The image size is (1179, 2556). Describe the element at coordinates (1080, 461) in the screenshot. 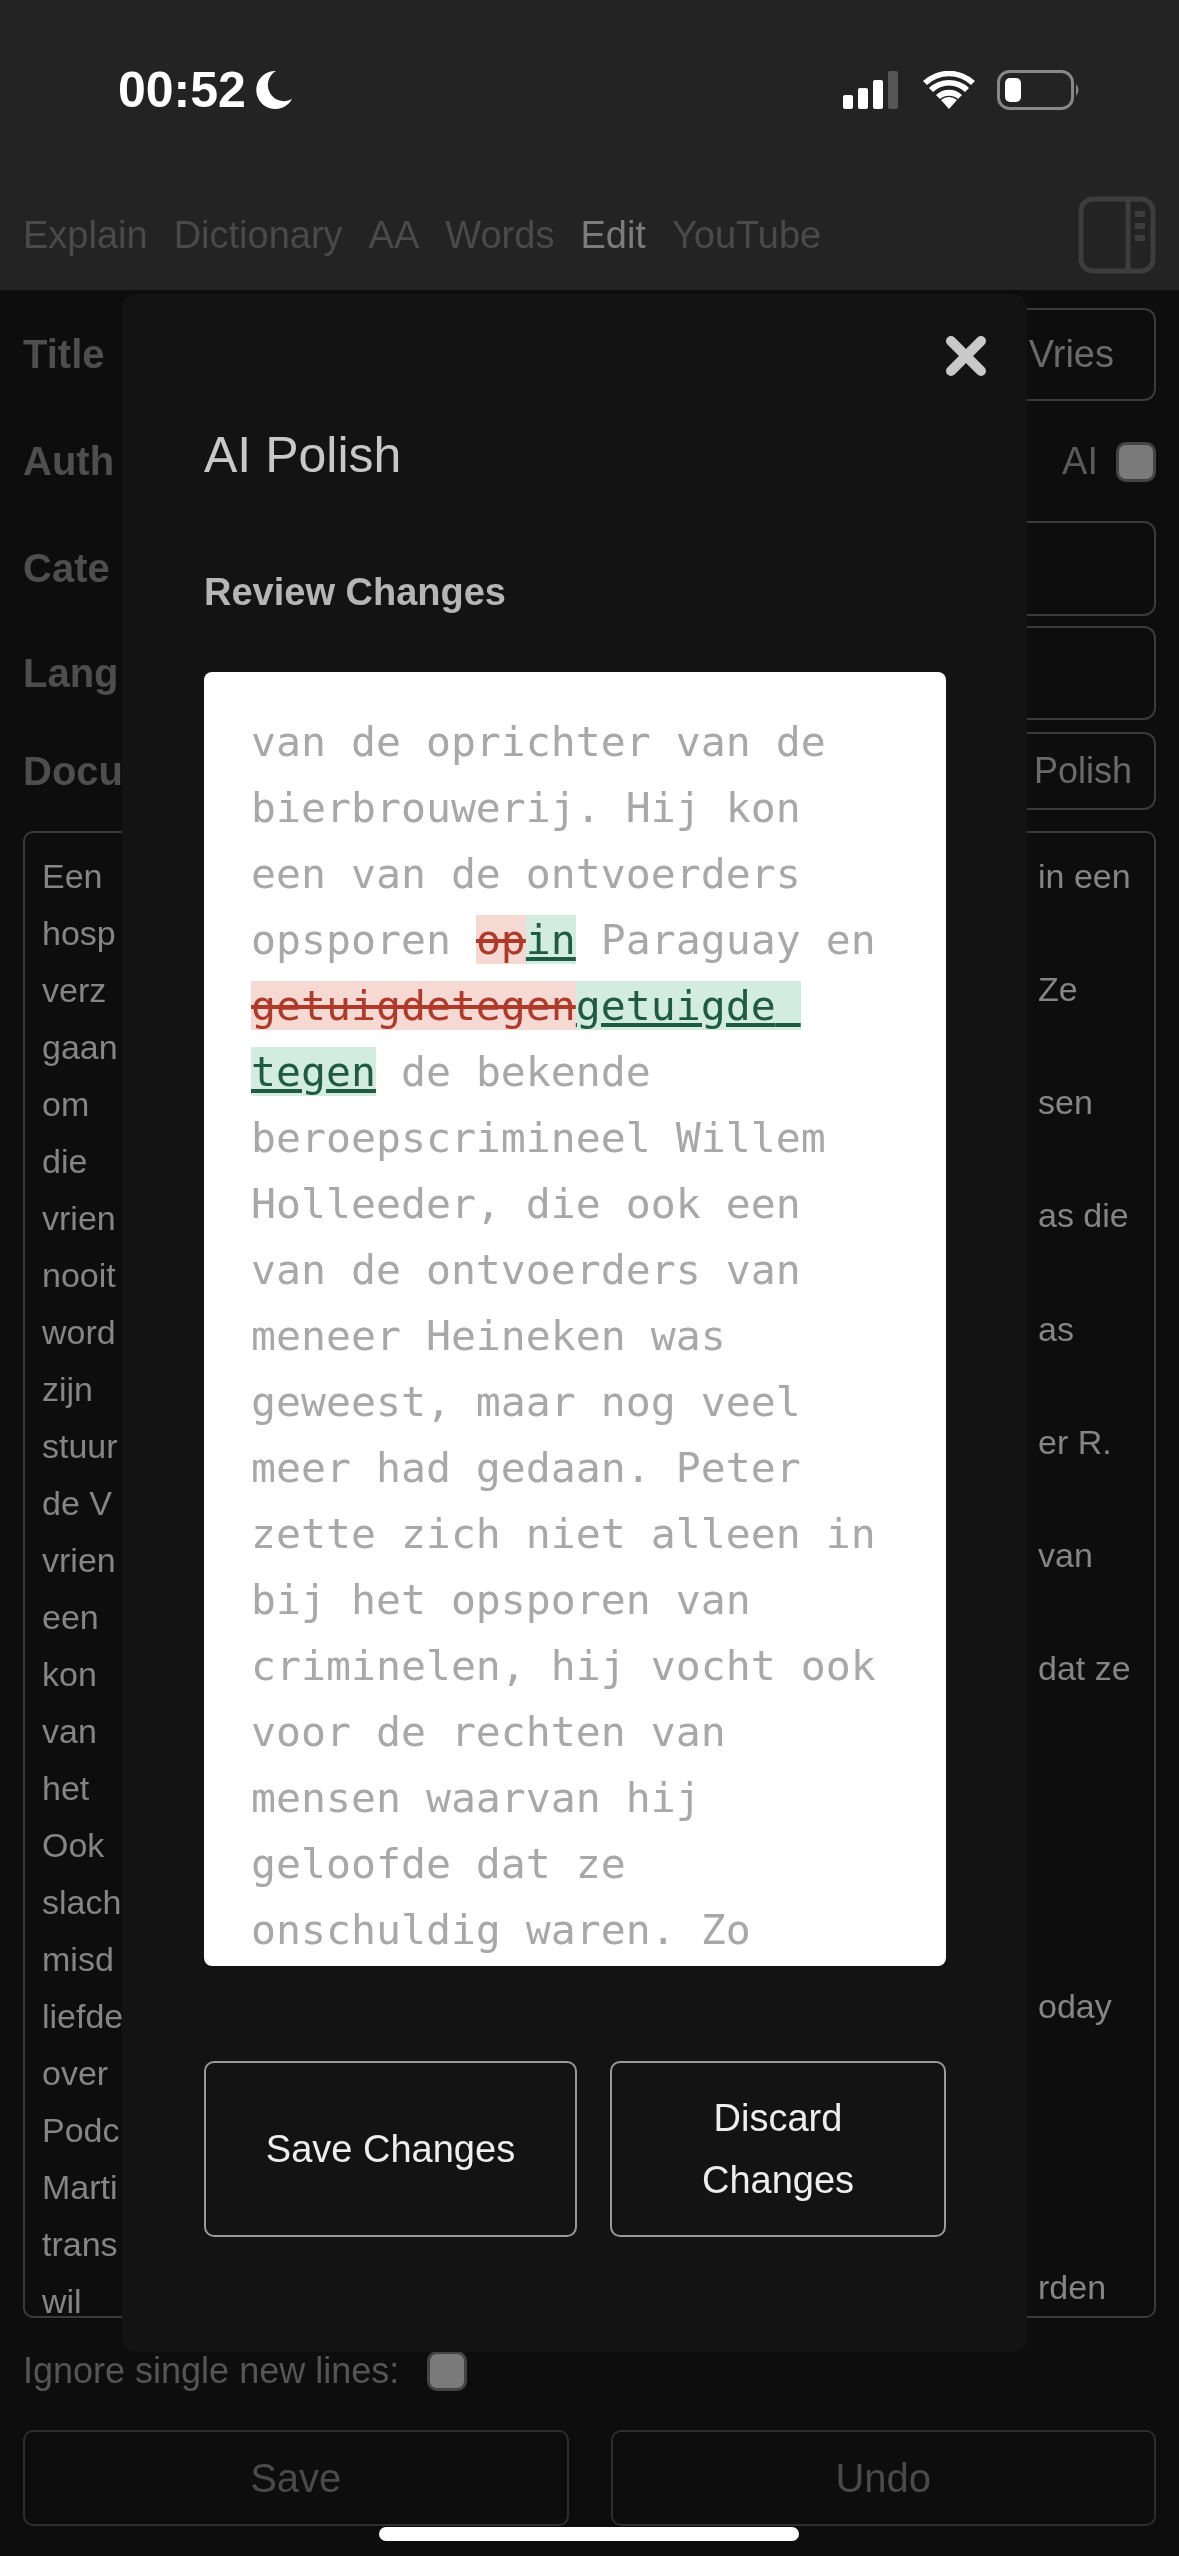

I see `checkbox-label: AI` at that location.